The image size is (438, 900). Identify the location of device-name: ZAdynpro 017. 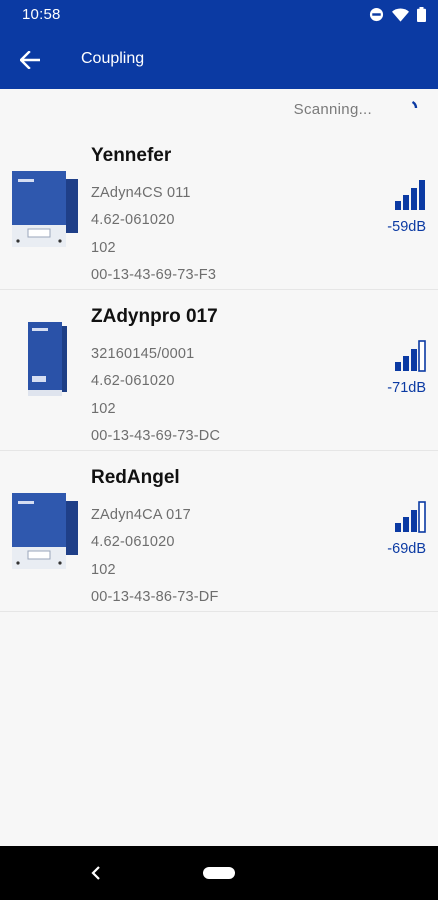
(154, 316).